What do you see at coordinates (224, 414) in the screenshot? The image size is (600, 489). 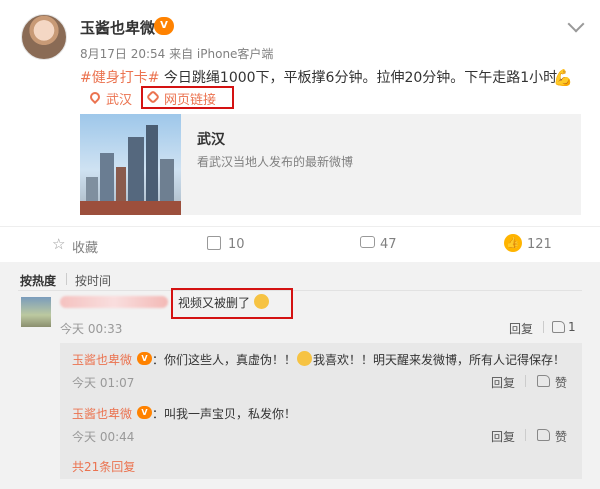 I see `reply-text: ：叫我一声宝贝，私发你！` at bounding box center [224, 414].